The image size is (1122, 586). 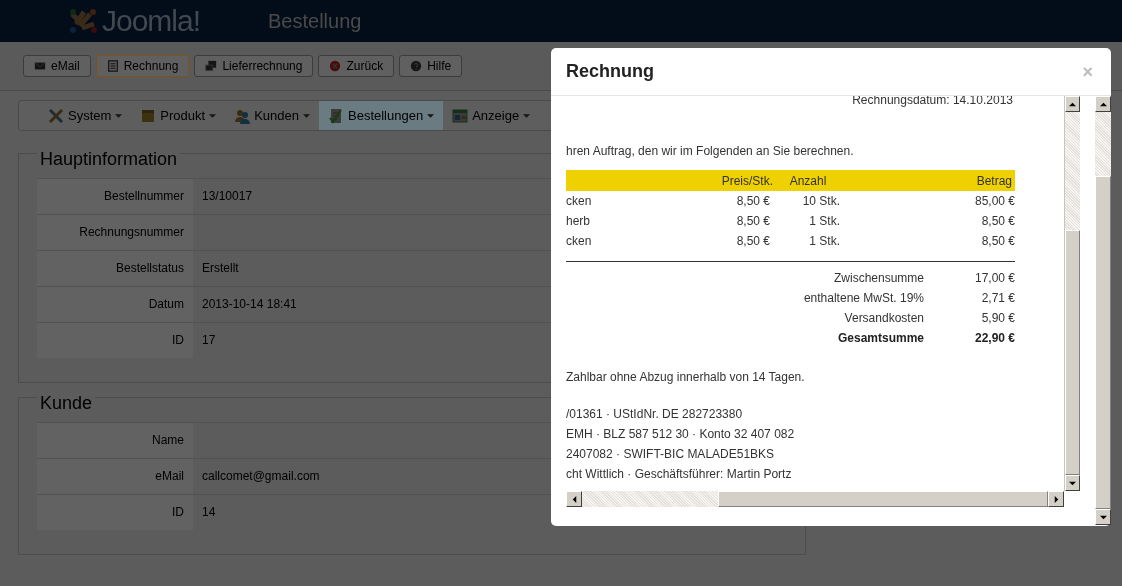 I want to click on field-value: 17, so click(x=209, y=340).